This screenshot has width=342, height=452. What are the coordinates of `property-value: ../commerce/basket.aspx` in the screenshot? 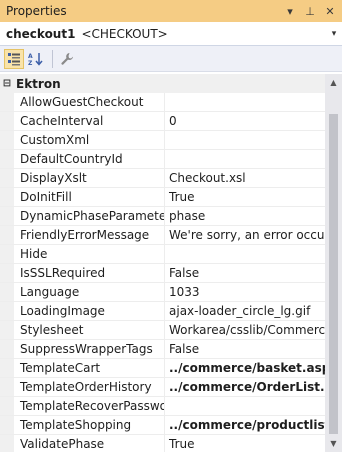 It's located at (253, 368).